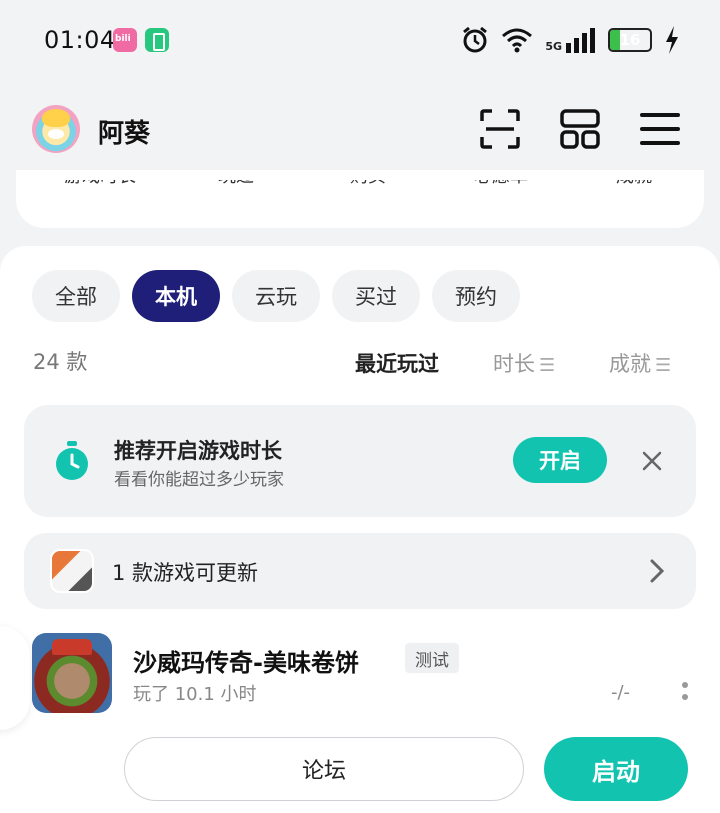 The image size is (720, 813). I want to click on scan-icon, so click(500, 129).